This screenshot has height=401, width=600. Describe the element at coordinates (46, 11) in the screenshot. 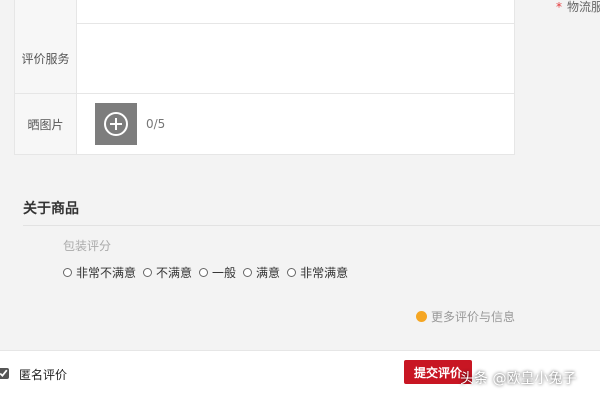

I see `row-label-cell` at that location.